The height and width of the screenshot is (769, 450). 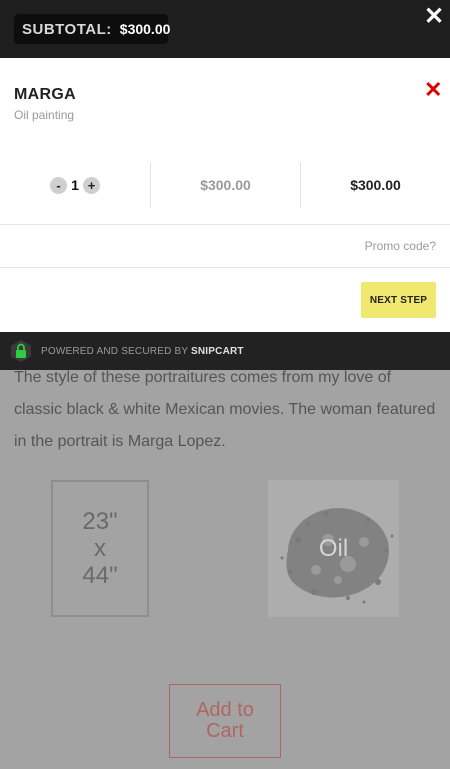 I want to click on subtotal-badge: SUBTOTAL: $300.00, so click(x=92, y=29).